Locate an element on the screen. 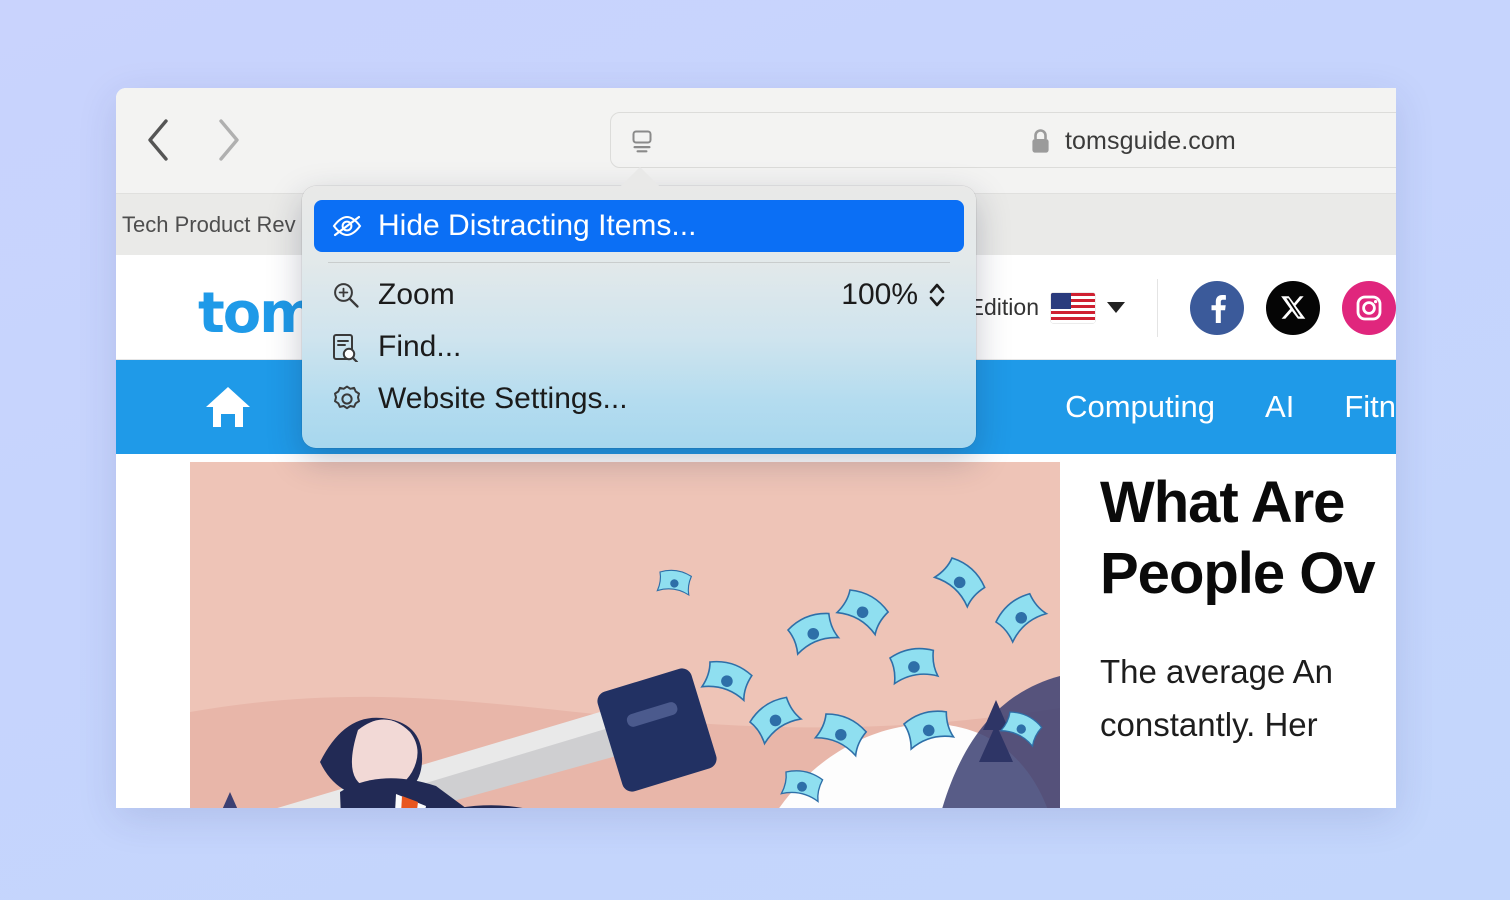 Image resolution: width=1510 pixels, height=900 pixels. gear-icon is located at coordinates (355, 399).